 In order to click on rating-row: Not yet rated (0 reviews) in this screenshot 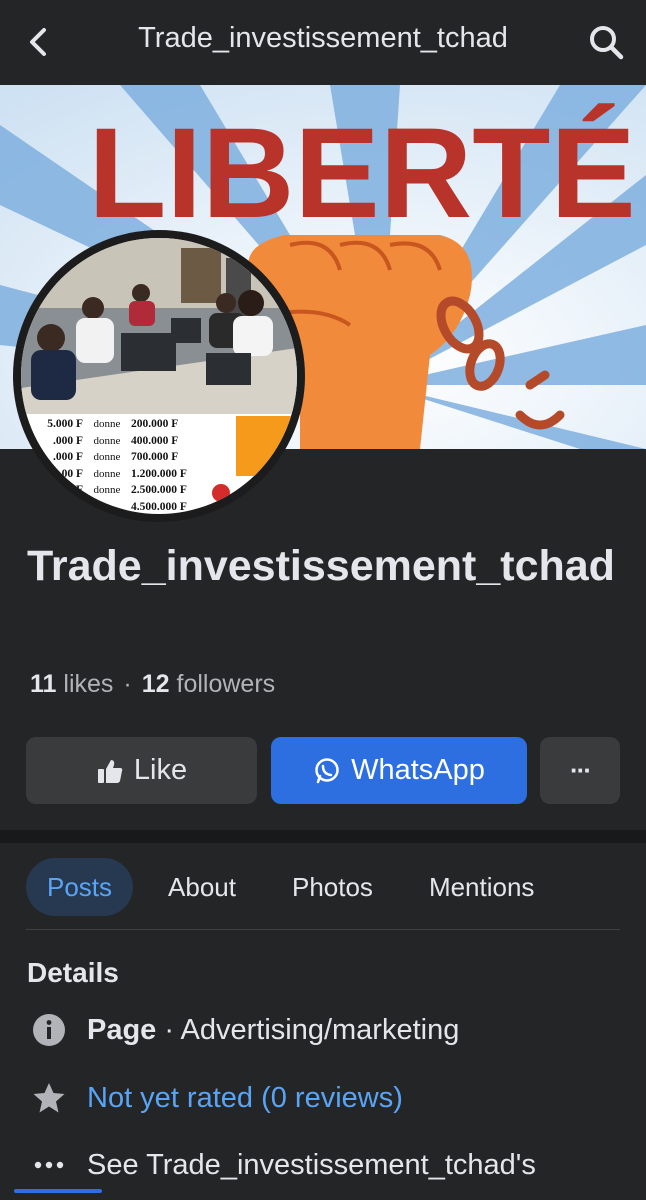, I will do `click(216, 1098)`.